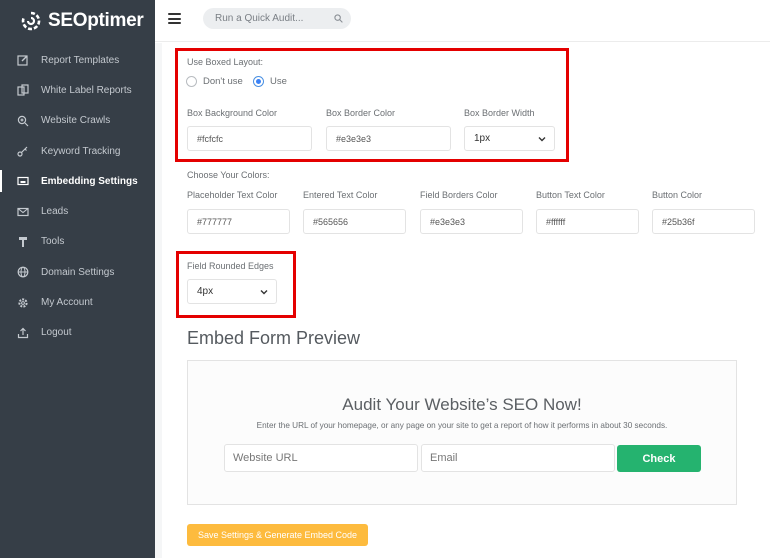 This screenshot has height=558, width=770. I want to click on brand-logo: SEOptimer, so click(77, 21).